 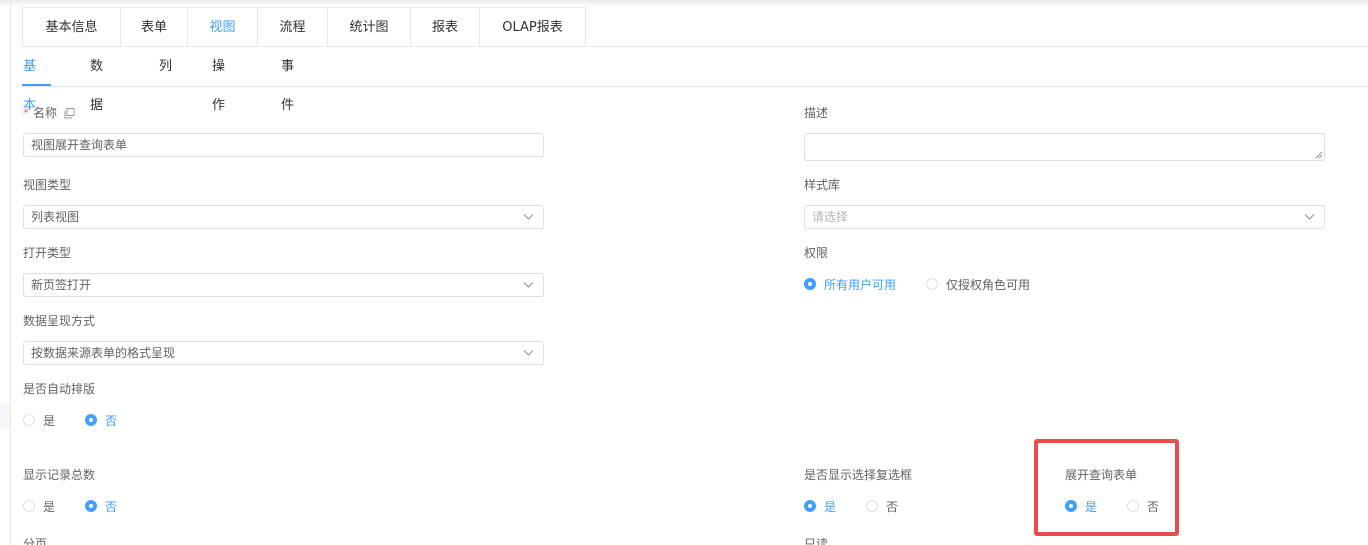 What do you see at coordinates (72, 27) in the screenshot?
I see `tab-basic-info: 基本信息` at bounding box center [72, 27].